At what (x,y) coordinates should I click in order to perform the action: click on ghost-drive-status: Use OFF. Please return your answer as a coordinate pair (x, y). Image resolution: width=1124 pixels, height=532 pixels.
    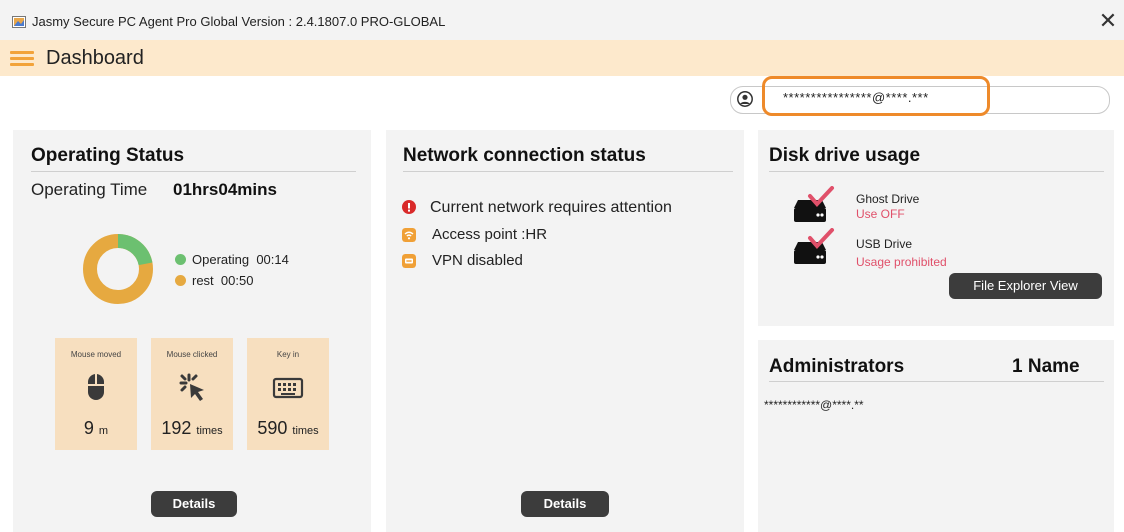
    Looking at the image, I should click on (880, 214).